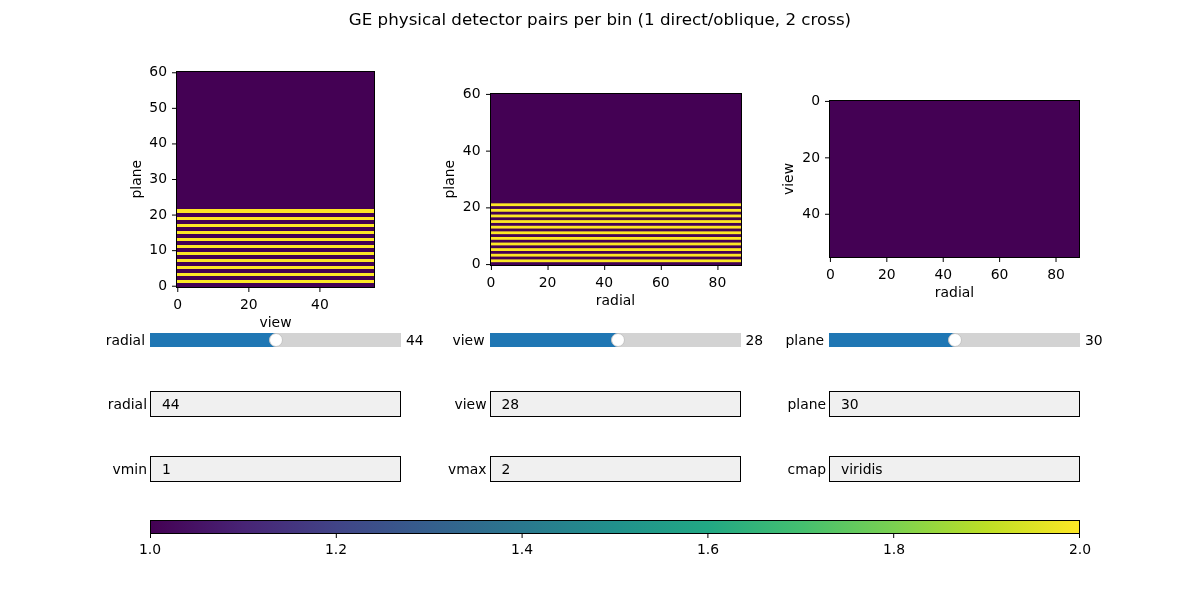 The height and width of the screenshot is (600, 1200). Describe the element at coordinates (275, 321) in the screenshot. I see `x-axis-label: view` at that location.